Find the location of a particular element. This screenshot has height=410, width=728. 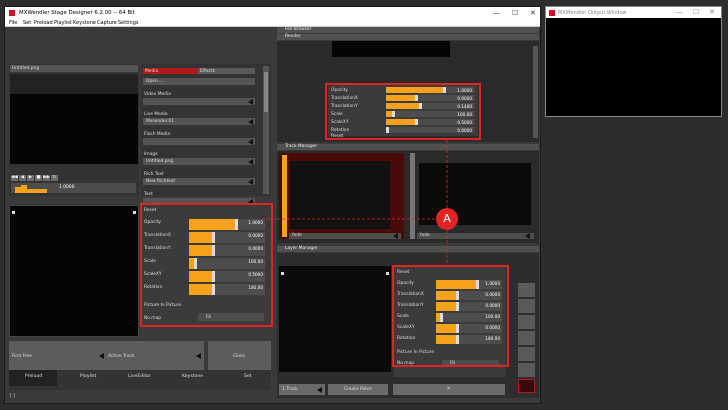

annotation-overlay is located at coordinates (355, 202).